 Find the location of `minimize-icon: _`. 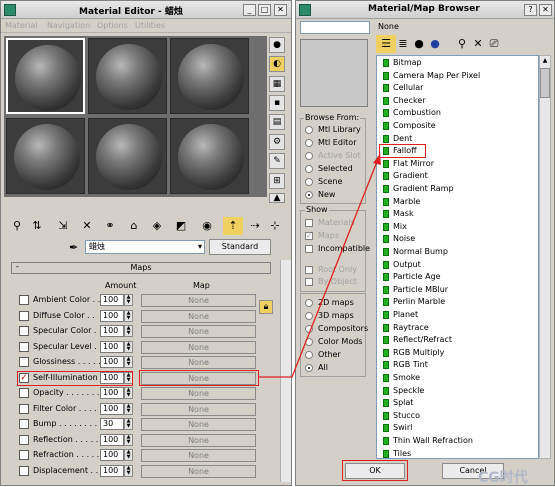

minimize-icon: _ is located at coordinates (249, 10).